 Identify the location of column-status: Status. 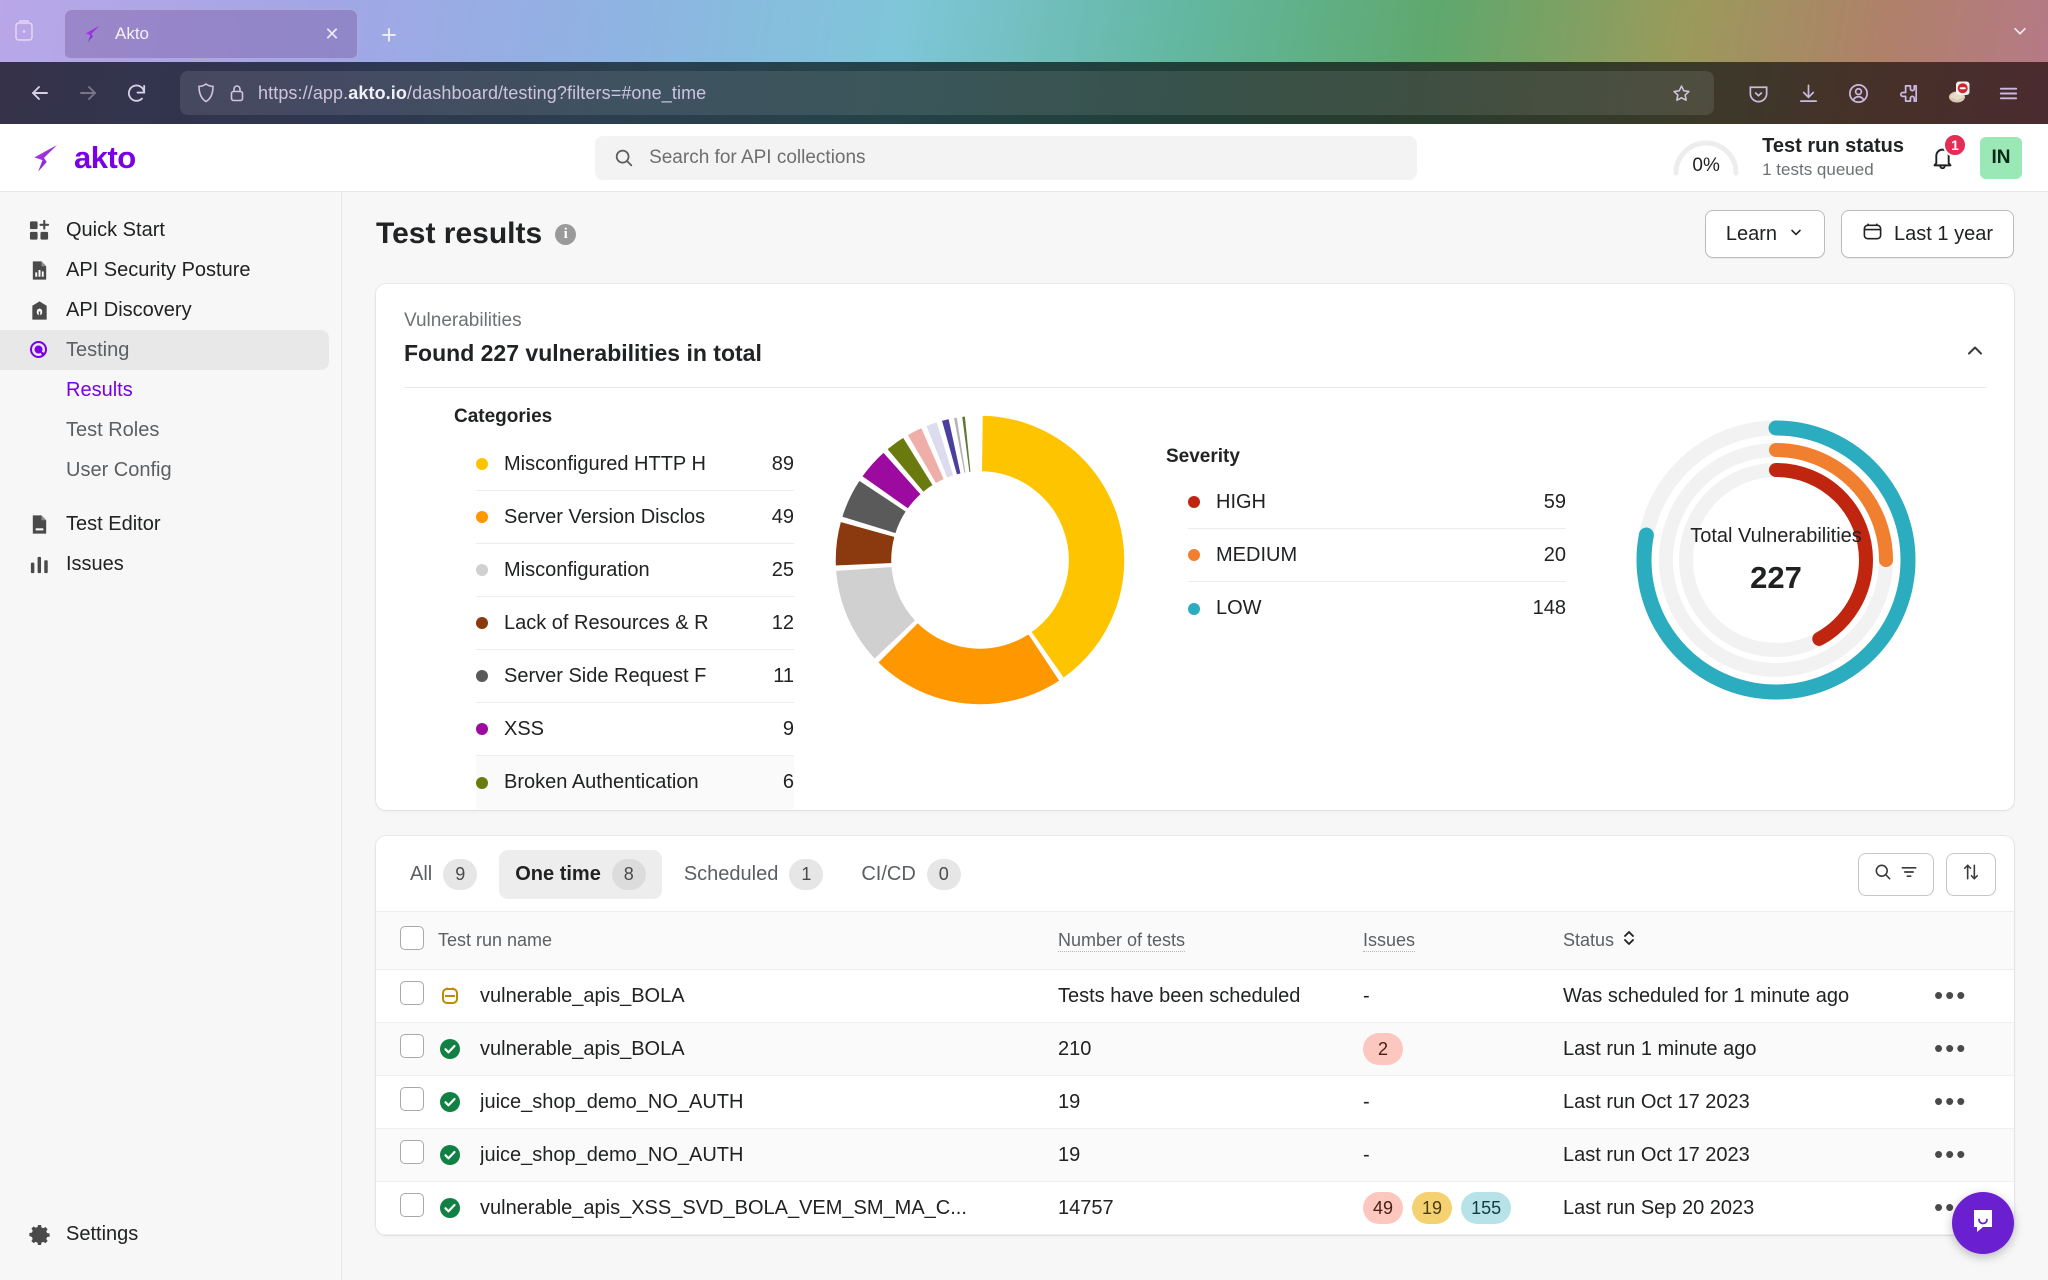
(1748, 940).